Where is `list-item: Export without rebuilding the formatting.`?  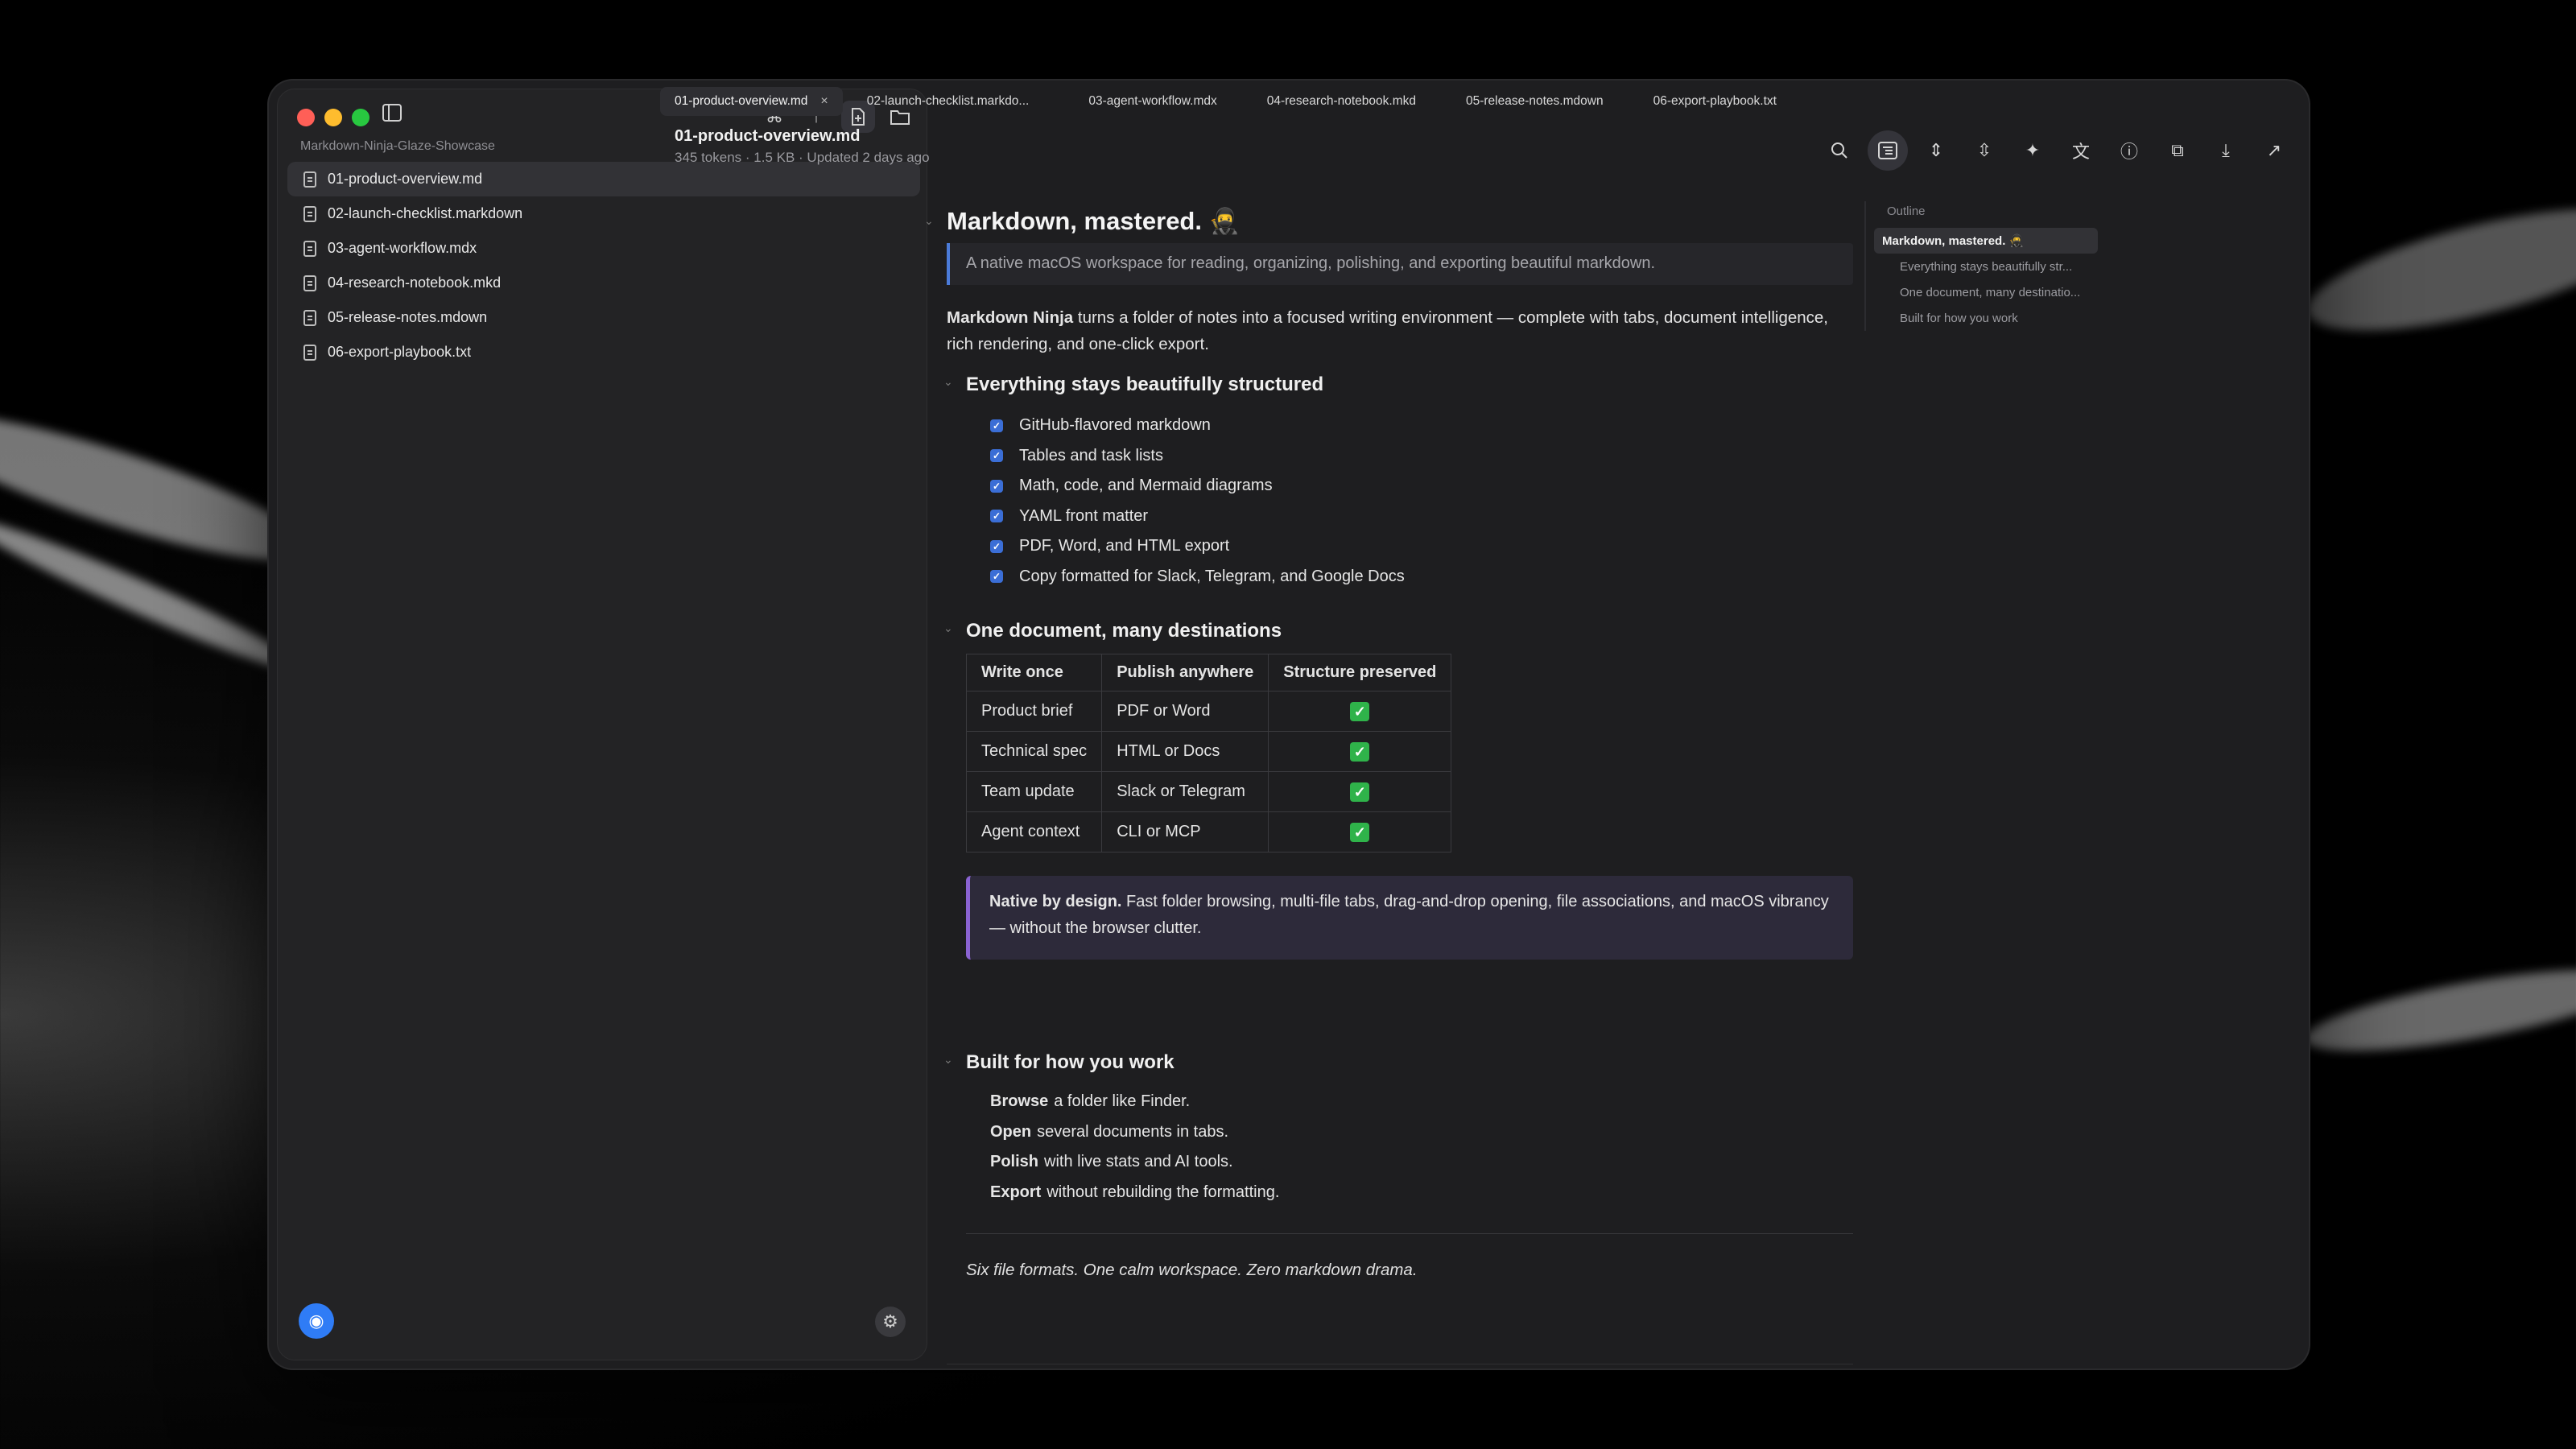
list-item: Export without rebuilding the formatting. is located at coordinates (1134, 1193).